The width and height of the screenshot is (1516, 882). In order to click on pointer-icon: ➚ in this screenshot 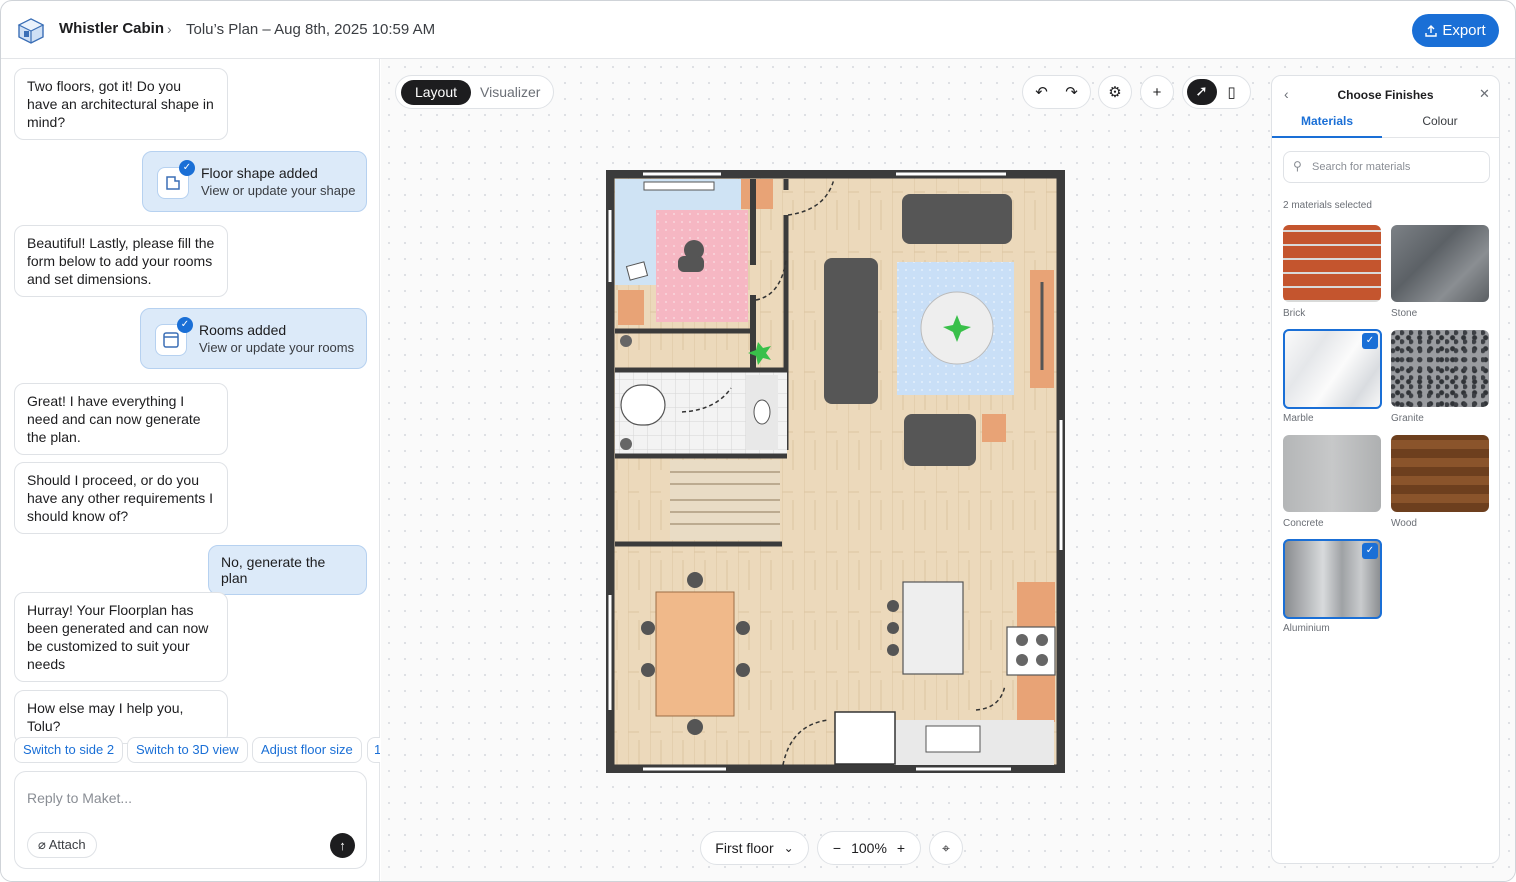, I will do `click(1201, 92)`.